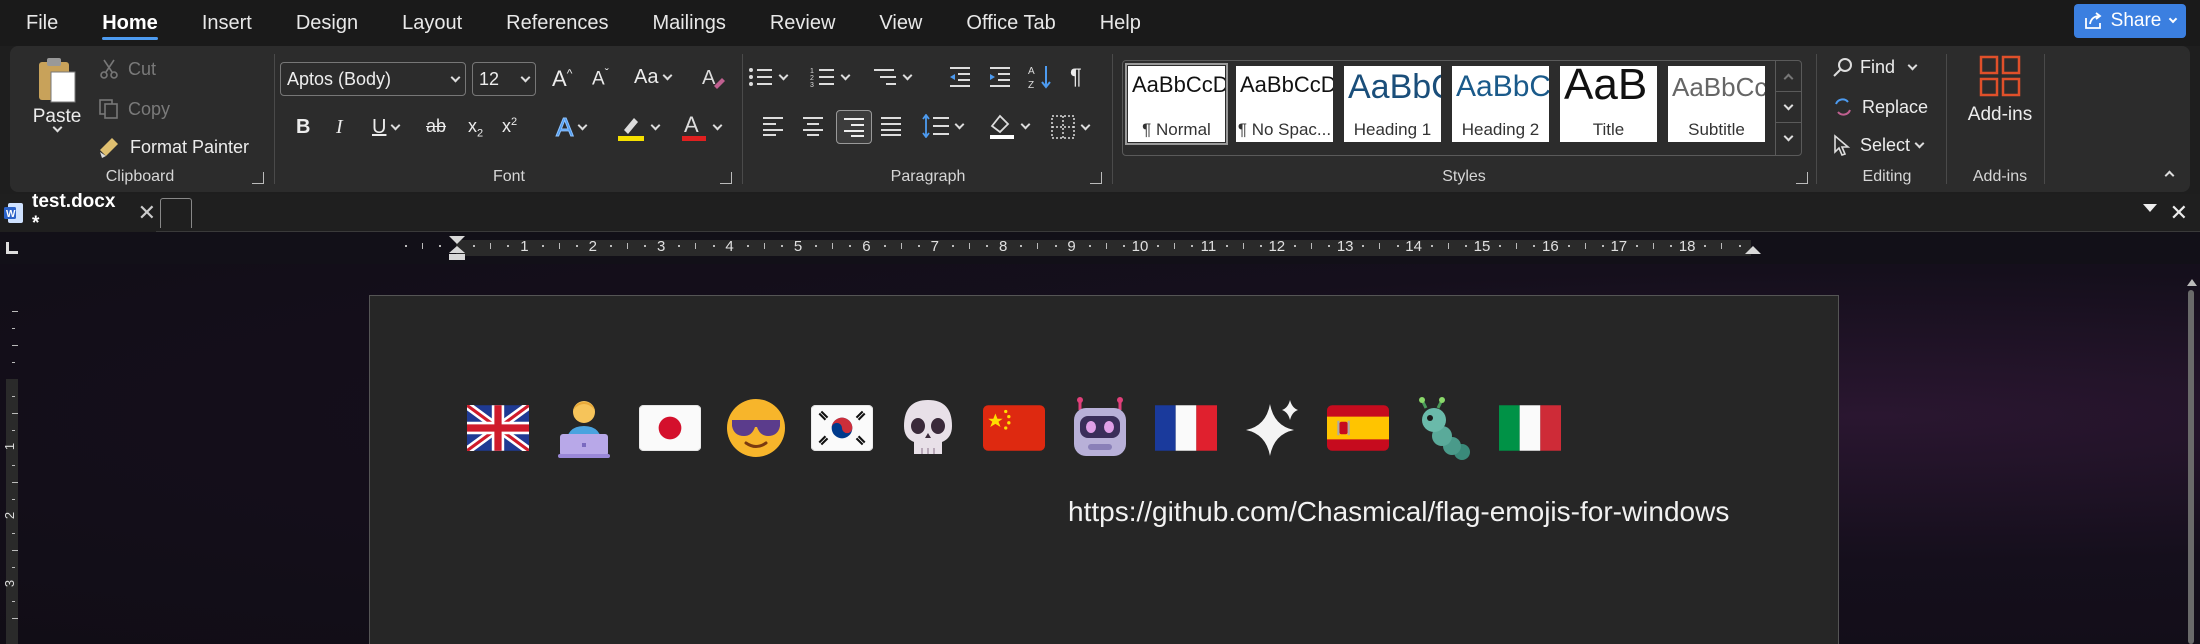 This screenshot has width=2200, height=644. I want to click on align-right-button, so click(854, 127).